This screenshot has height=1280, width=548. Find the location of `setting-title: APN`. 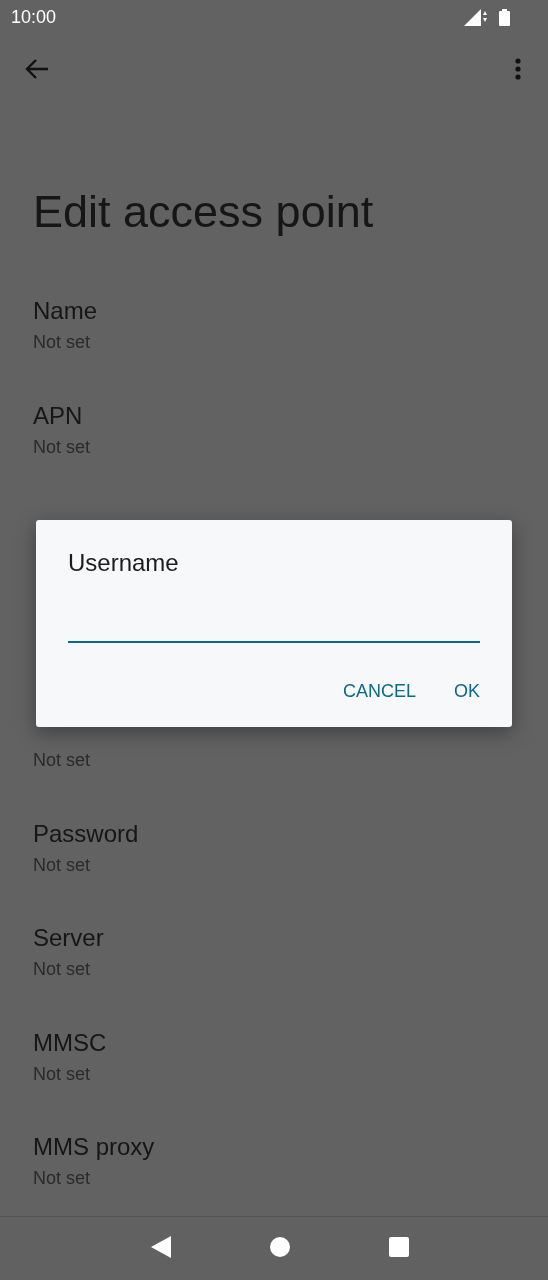

setting-title: APN is located at coordinates (58, 415).